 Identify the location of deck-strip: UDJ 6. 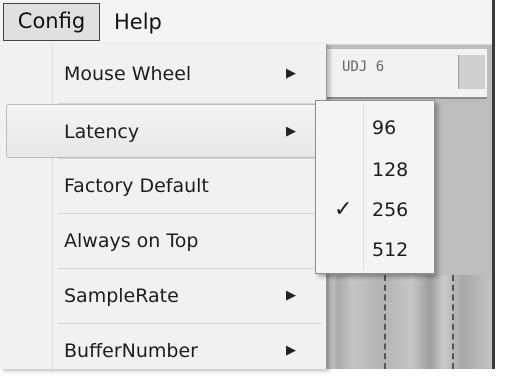
(404, 74).